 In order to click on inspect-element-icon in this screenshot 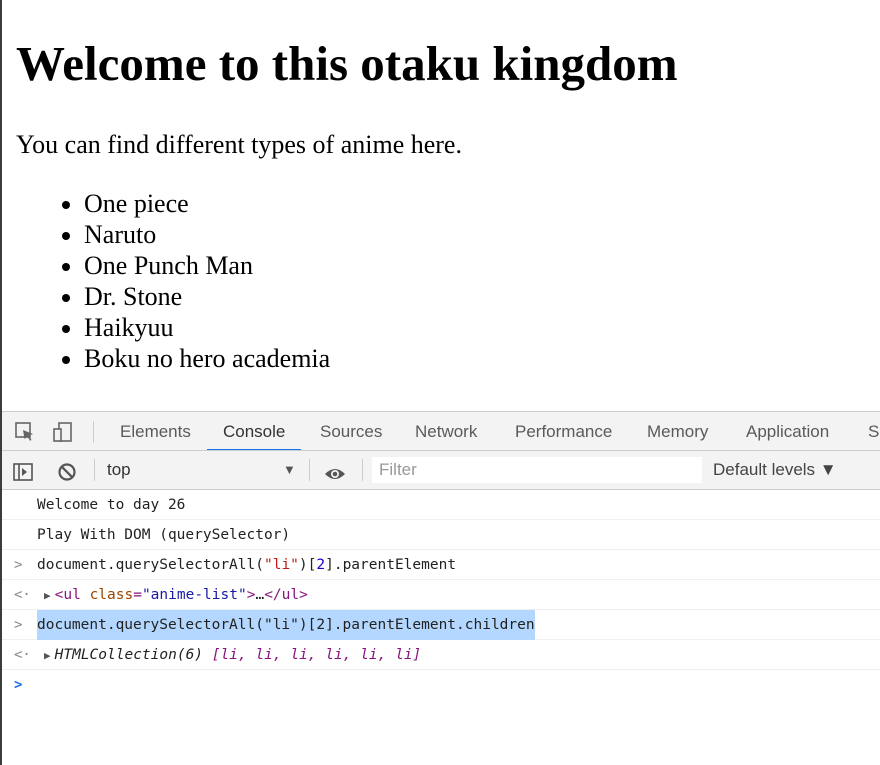, I will do `click(25, 432)`.